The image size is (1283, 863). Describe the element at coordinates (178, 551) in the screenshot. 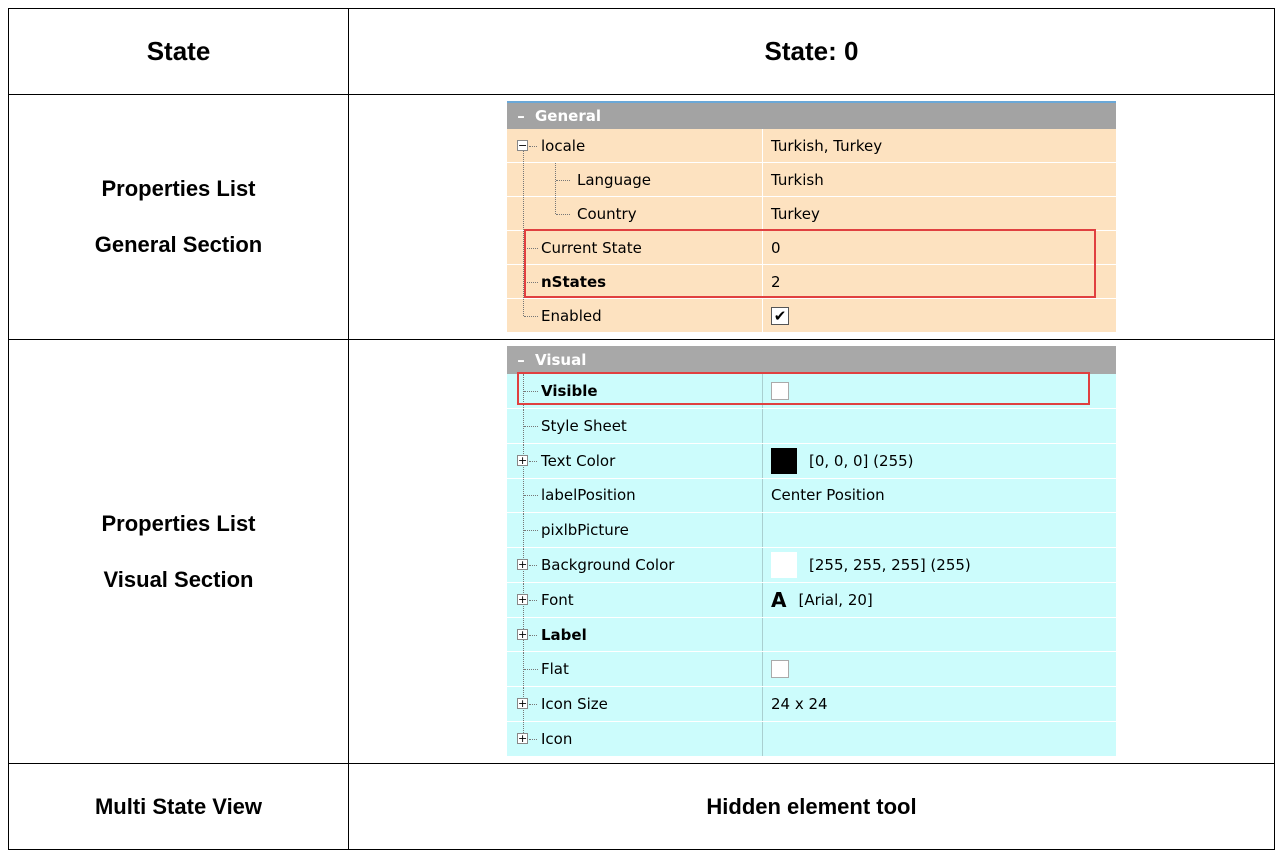

I see `visual-label-cell: Properties List Visual Section` at that location.